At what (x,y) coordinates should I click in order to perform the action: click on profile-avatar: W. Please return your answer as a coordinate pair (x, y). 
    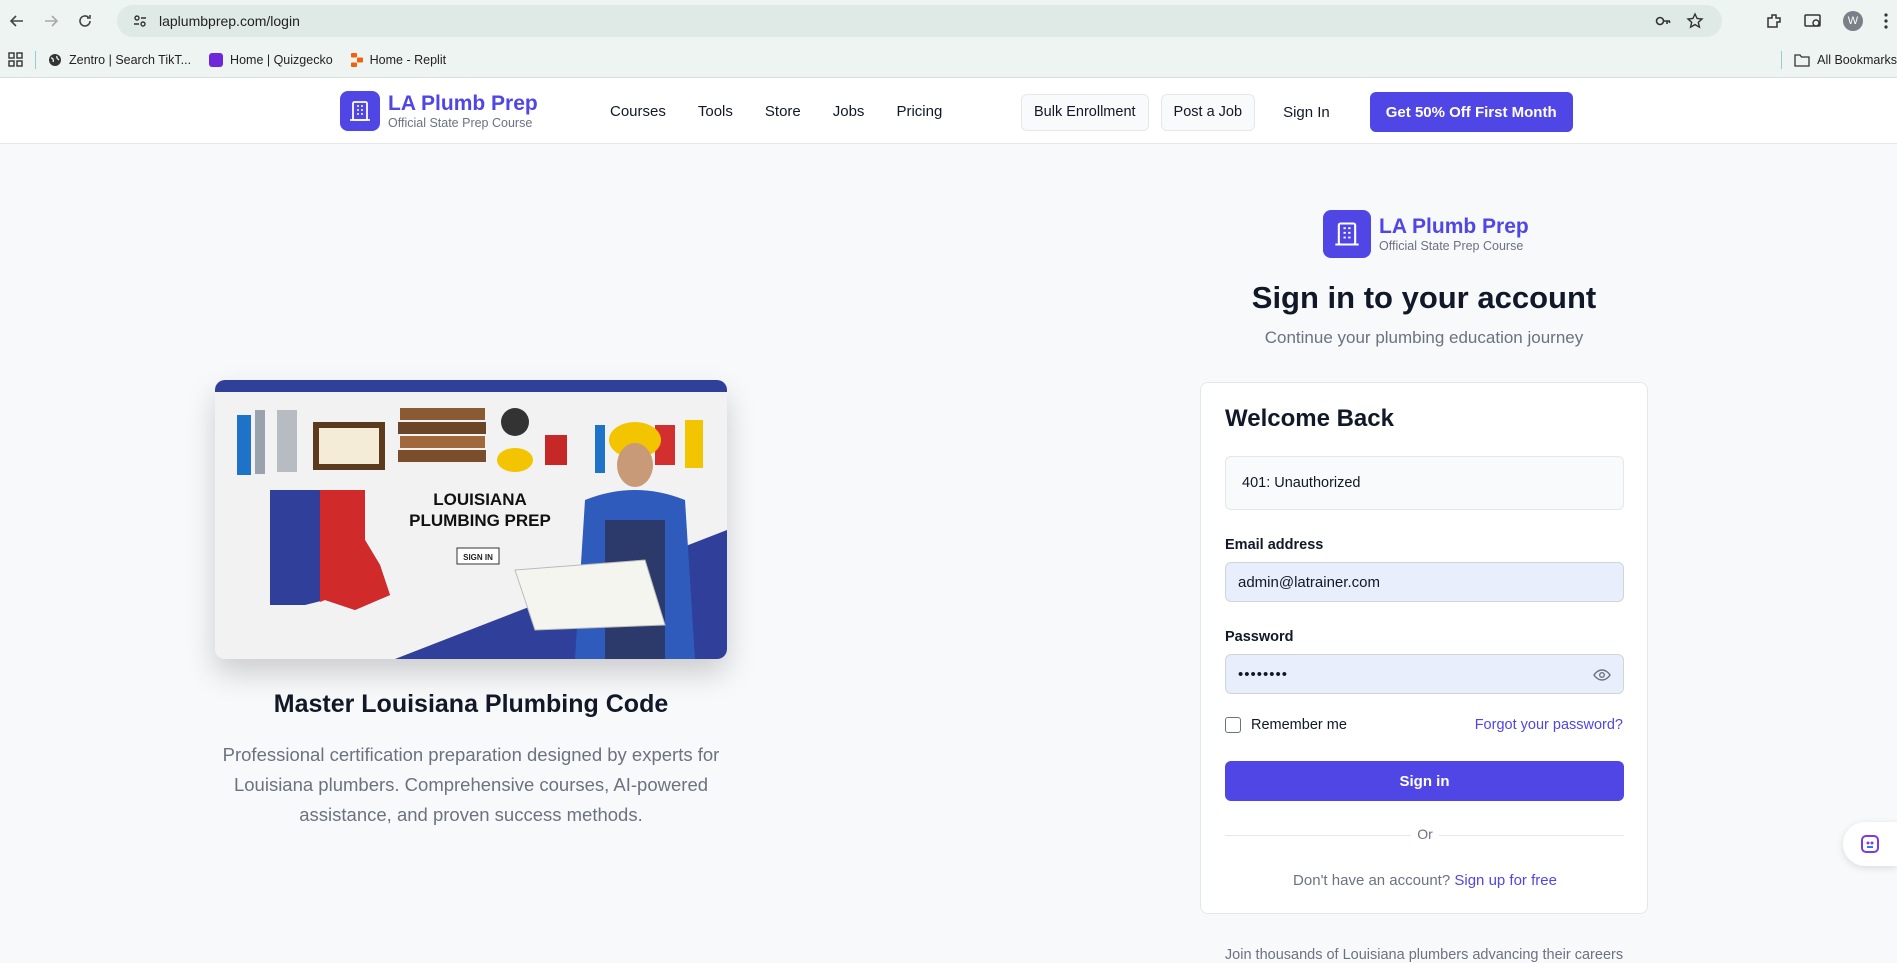
    Looking at the image, I should click on (1853, 21).